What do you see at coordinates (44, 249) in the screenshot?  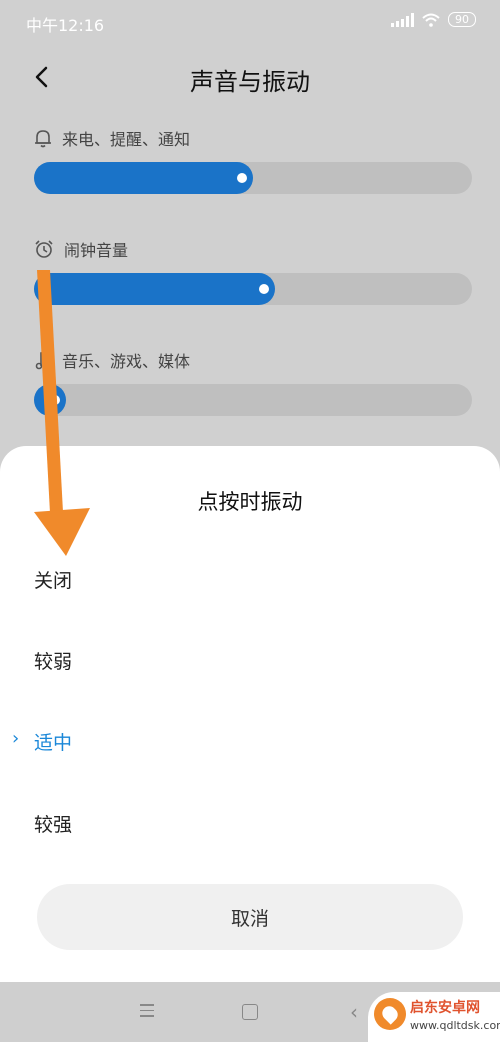 I see `alarm-clock-icon` at bounding box center [44, 249].